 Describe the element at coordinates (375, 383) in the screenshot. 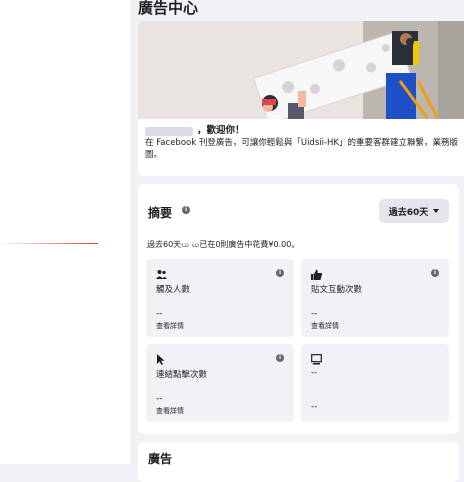

I see `metric-unnamed: -- --` at that location.